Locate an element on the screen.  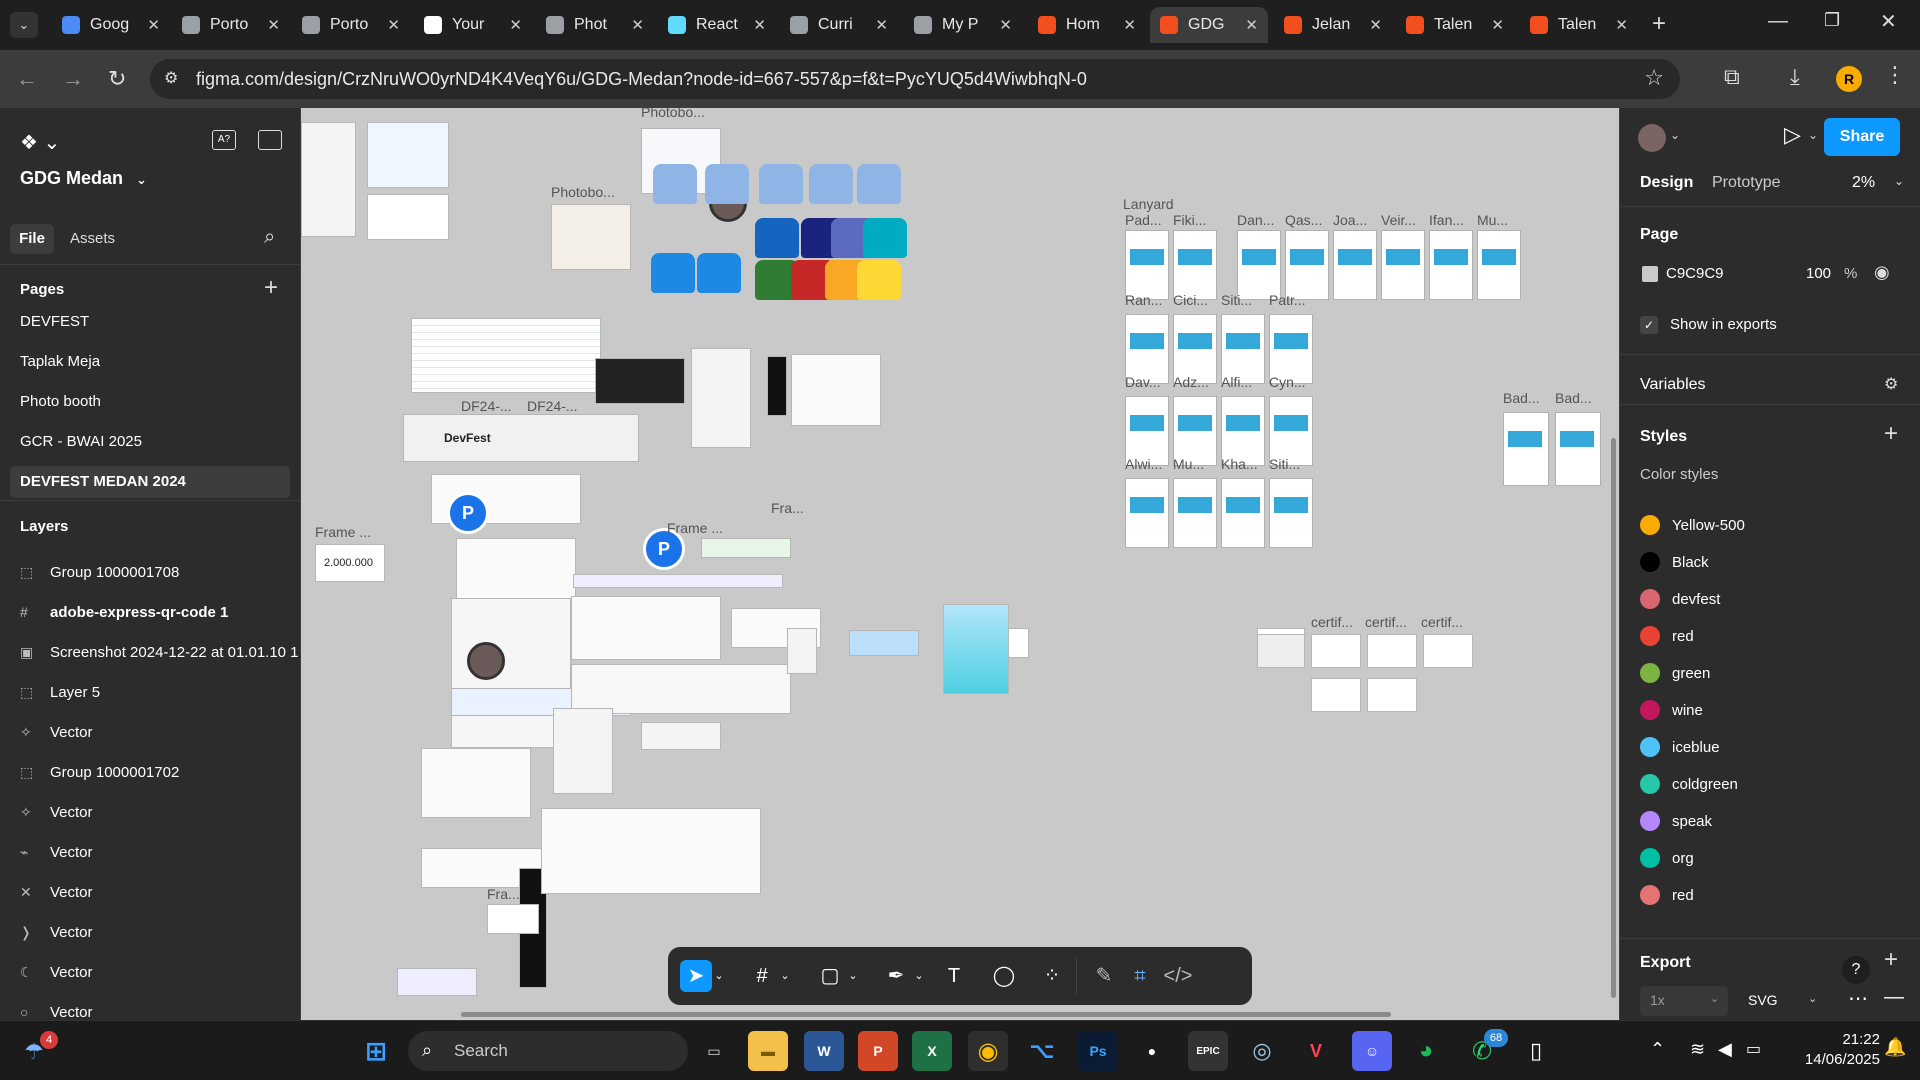
export-scale-select: 1x ⌄ is located at coordinates (1684, 1001).